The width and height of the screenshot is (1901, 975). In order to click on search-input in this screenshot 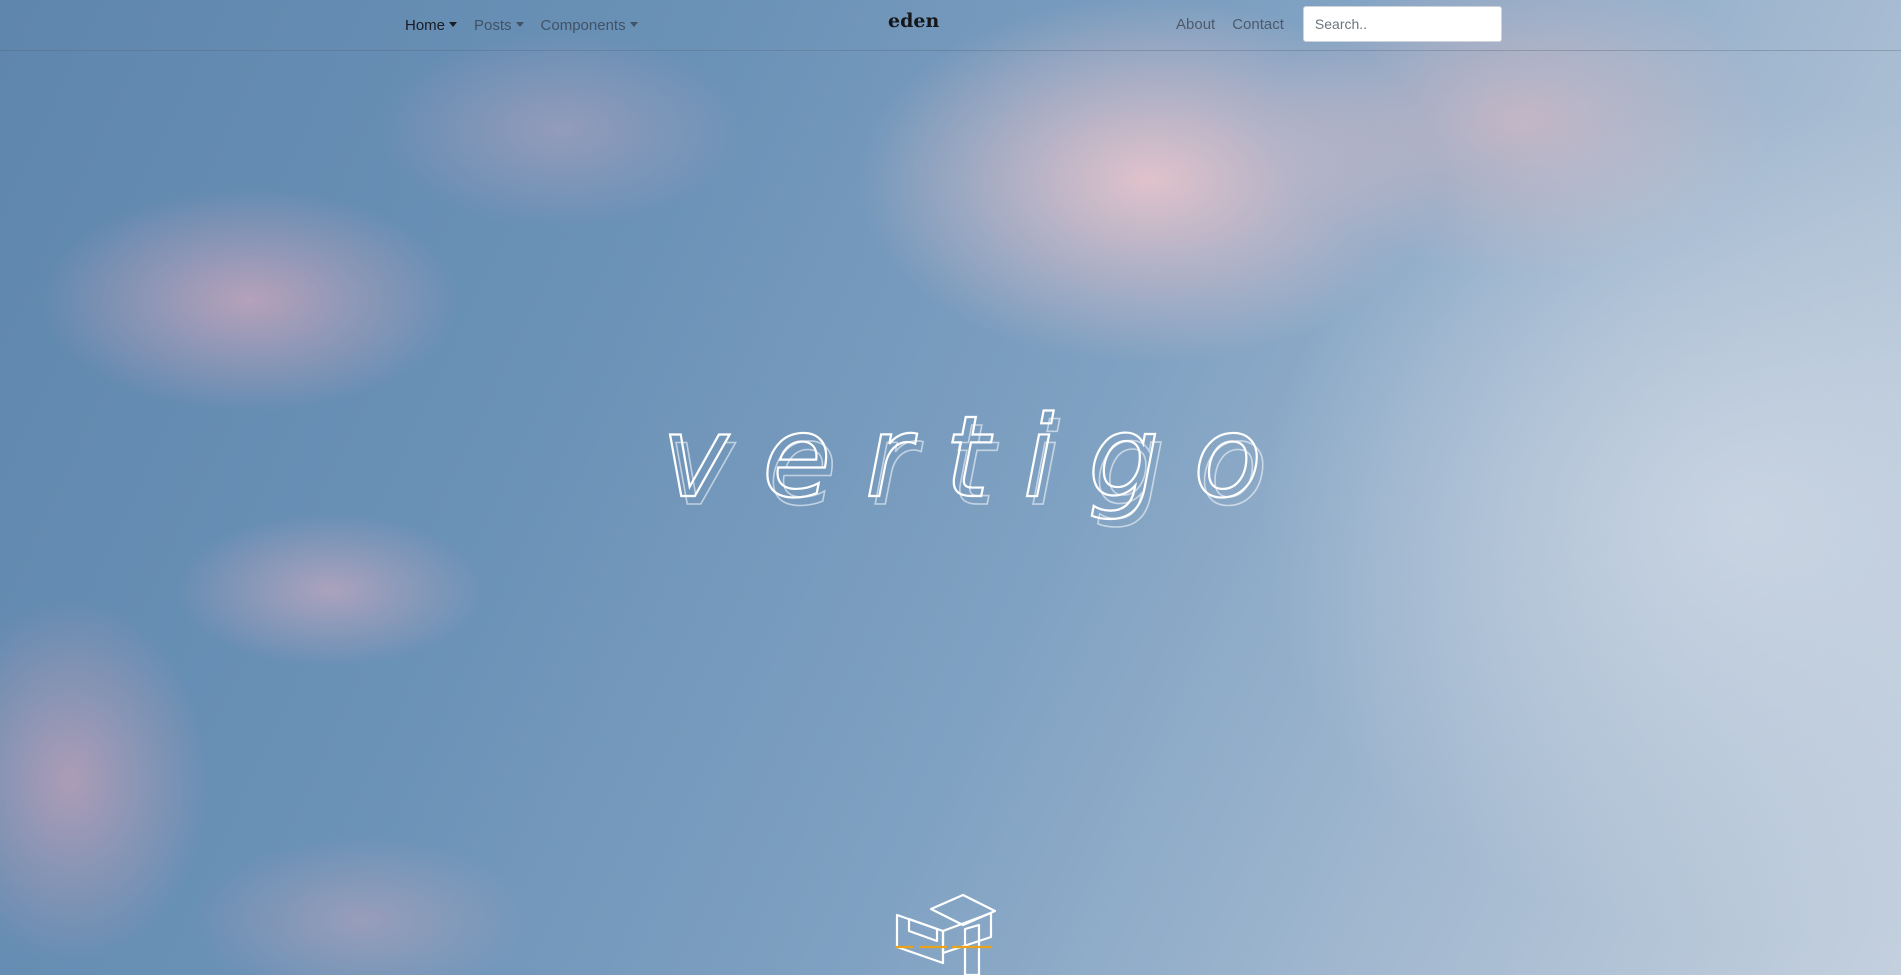, I will do `click(1402, 24)`.